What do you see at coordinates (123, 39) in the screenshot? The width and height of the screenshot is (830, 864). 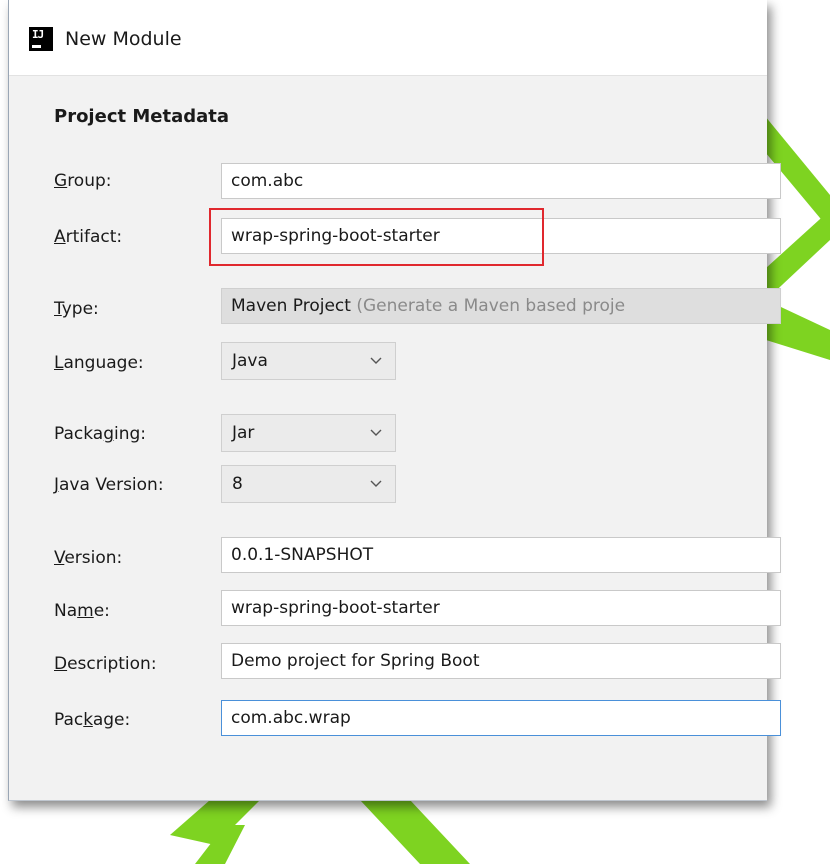 I see `window-title: New Module` at bounding box center [123, 39].